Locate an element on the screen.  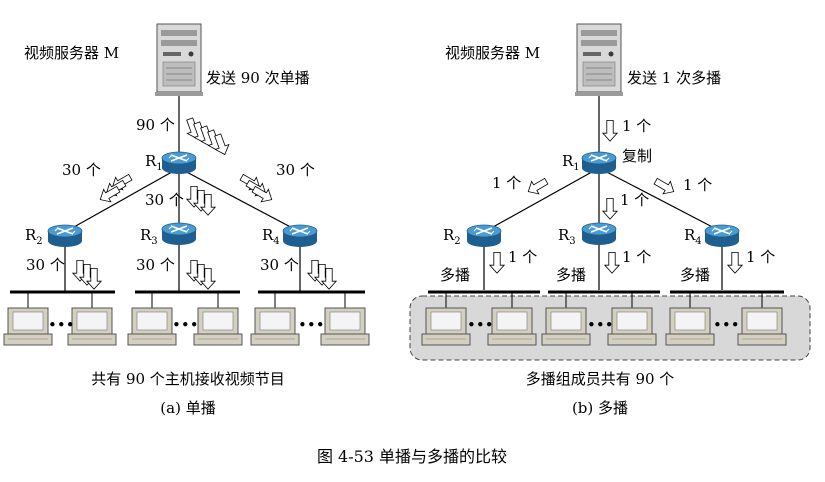
count-top-multicast: 1 个 is located at coordinates (636, 126).